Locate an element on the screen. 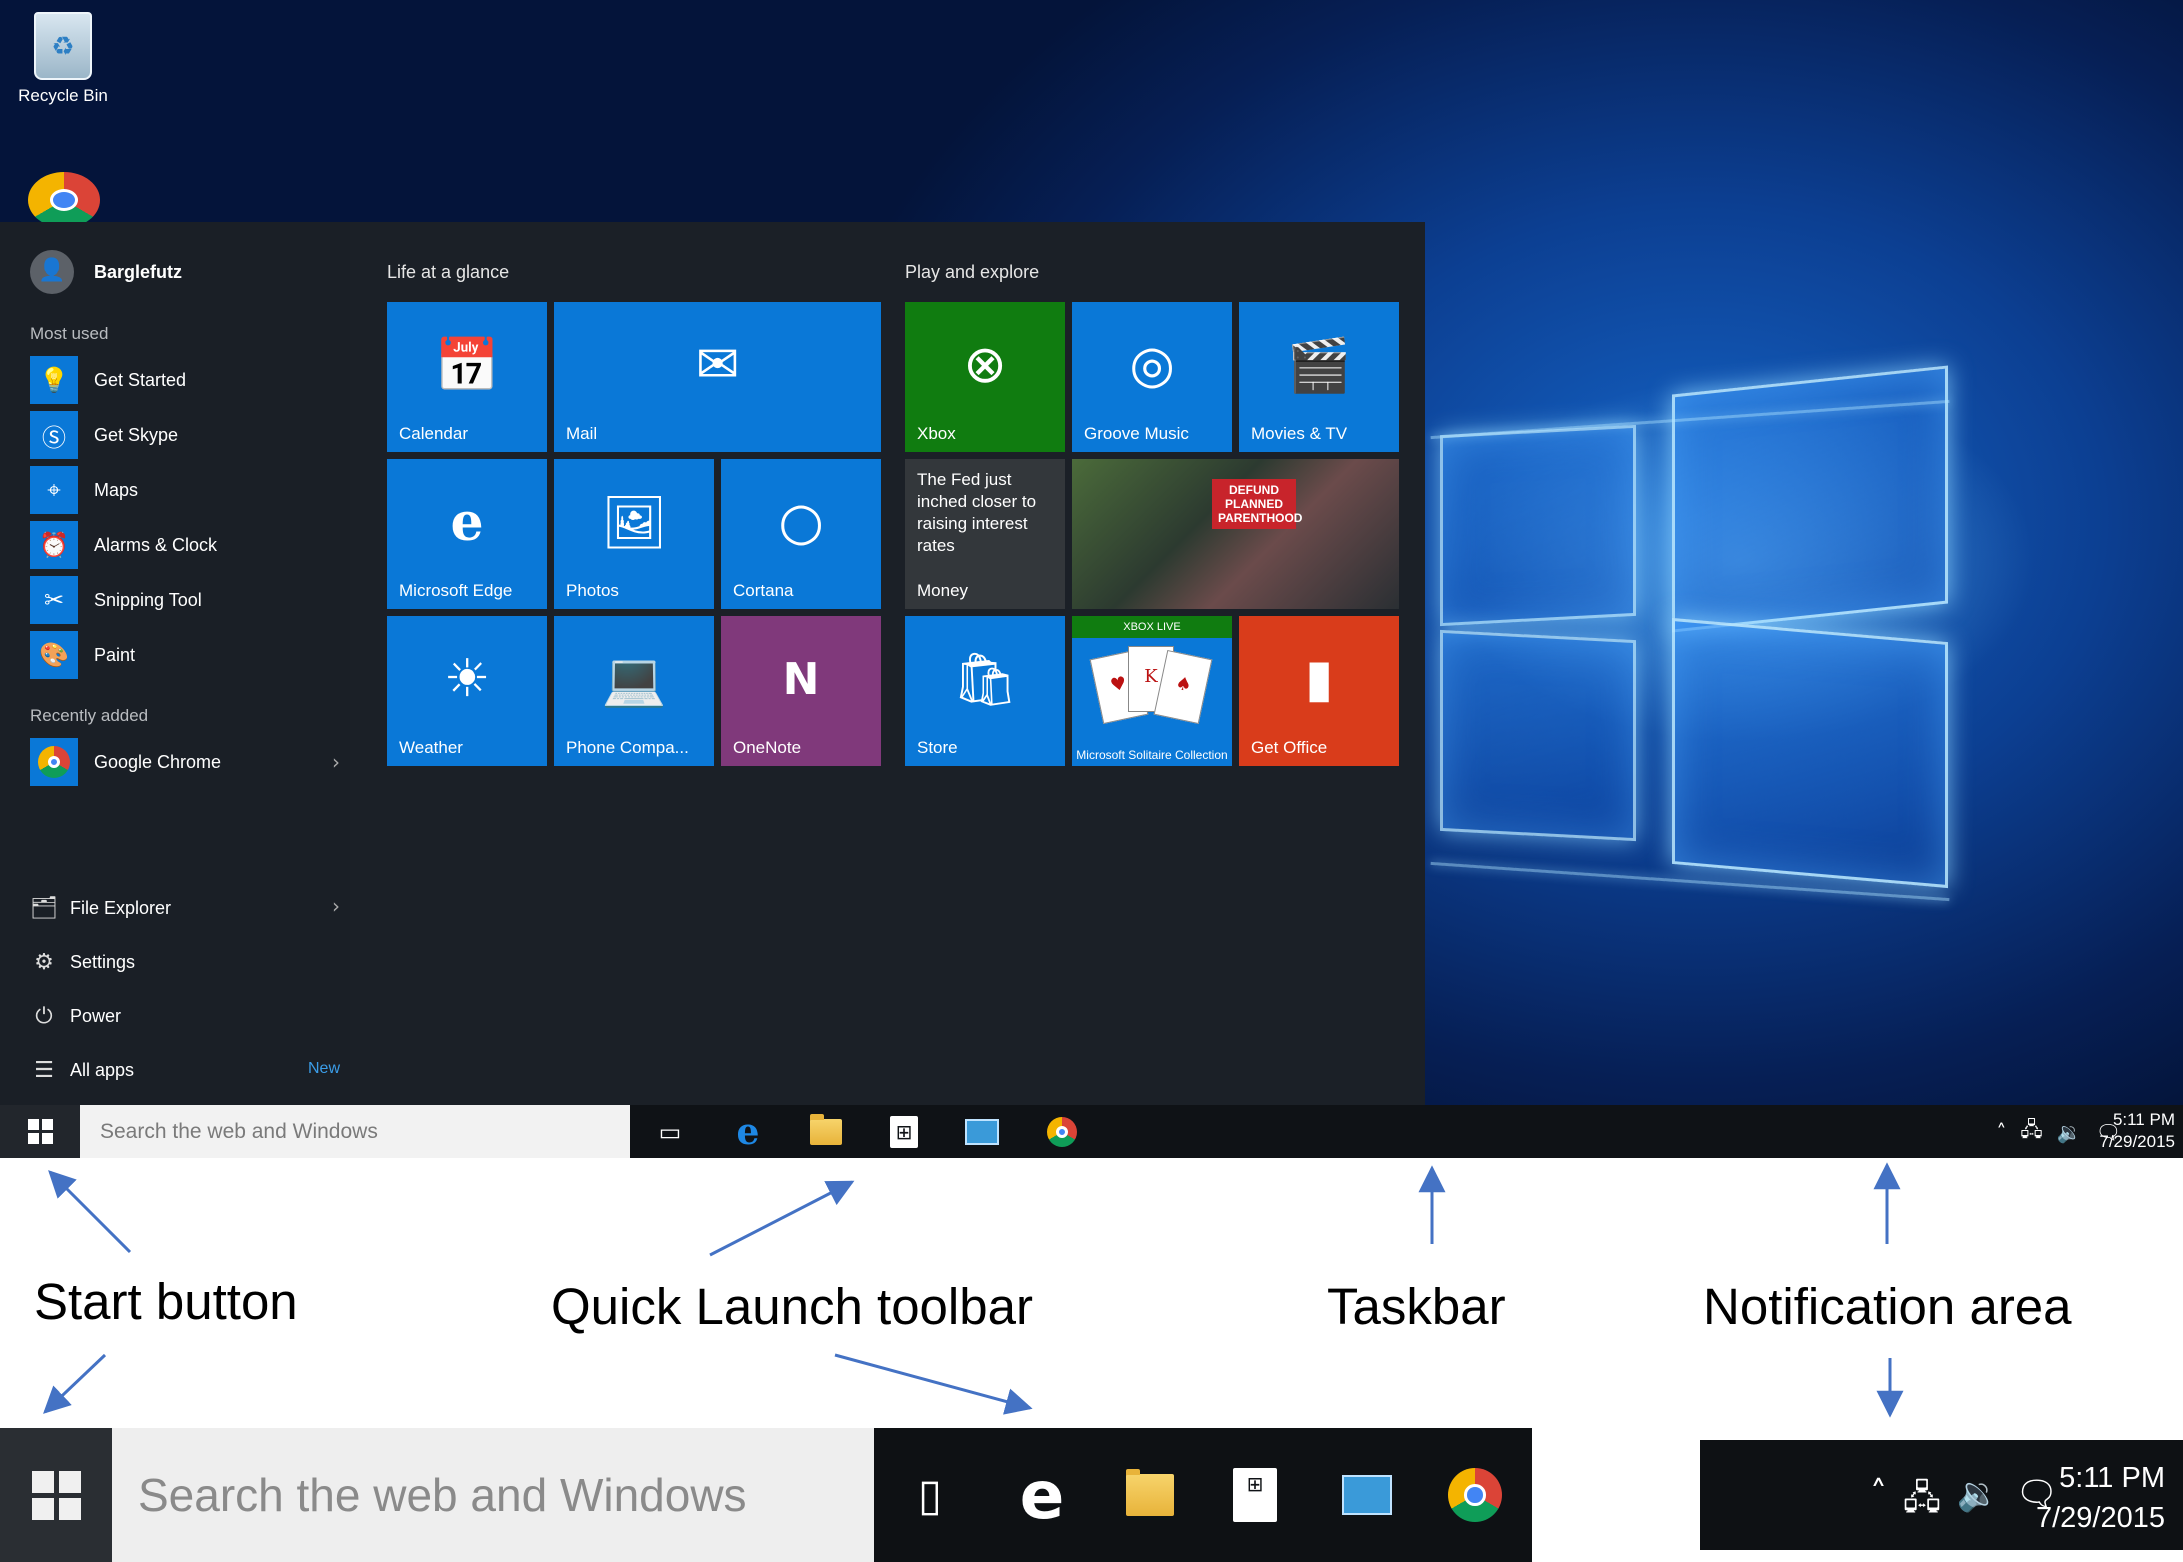 The image size is (2183, 1562). system-item-all-apps: ☰ All apps New is located at coordinates (185, 1070).